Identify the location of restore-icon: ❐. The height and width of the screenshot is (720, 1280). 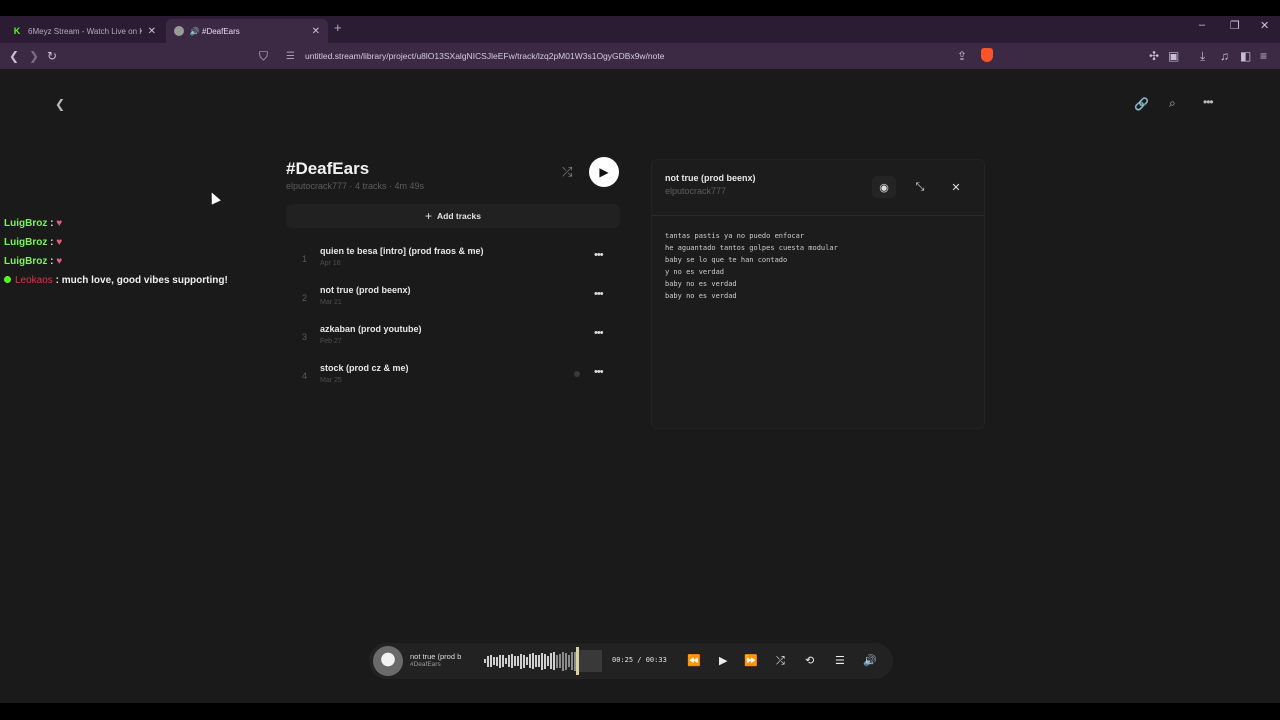
(1235, 25).